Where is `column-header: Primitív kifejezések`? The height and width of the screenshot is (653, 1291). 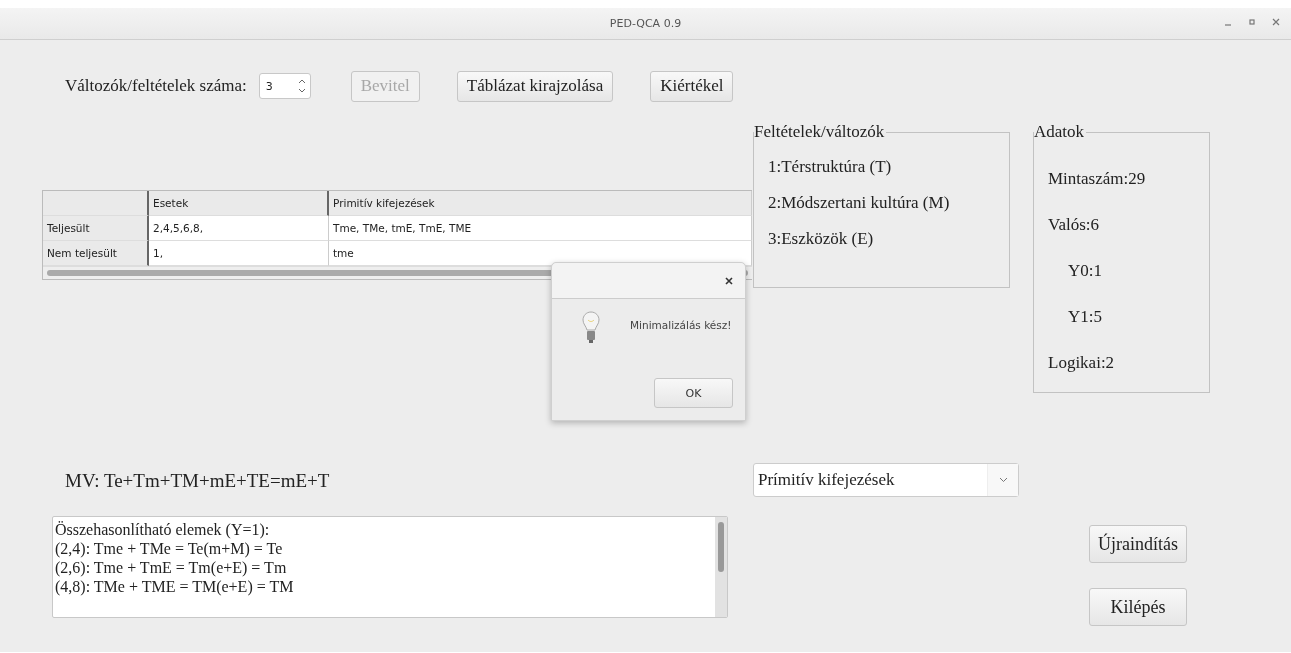 column-header: Primitív kifejezések is located at coordinates (540, 203).